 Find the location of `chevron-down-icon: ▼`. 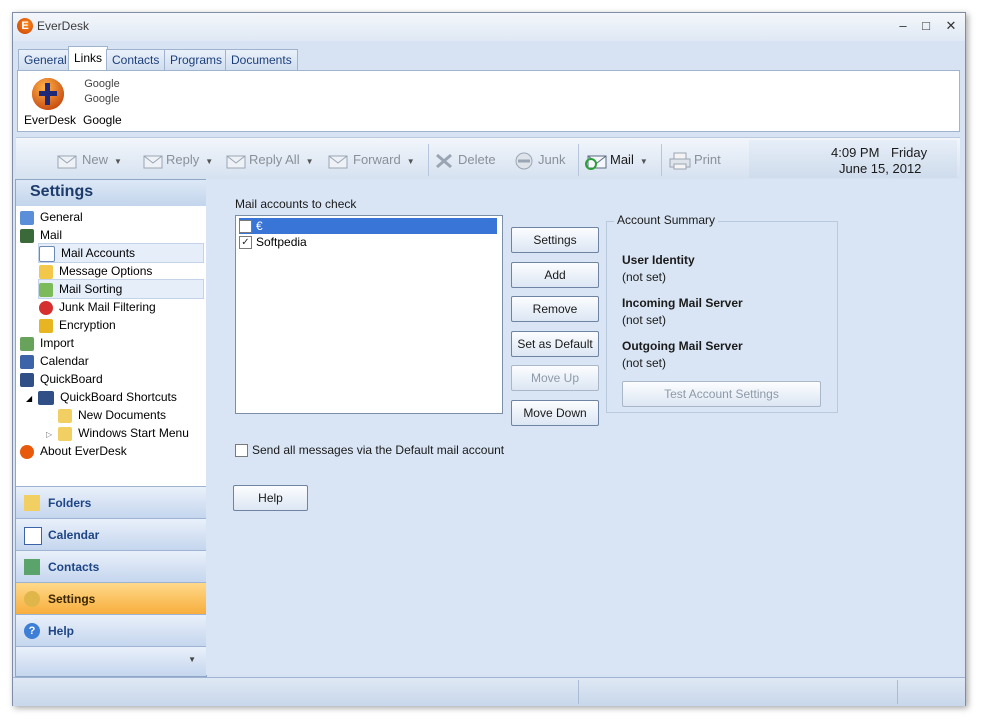

chevron-down-icon: ▼ is located at coordinates (192, 659).